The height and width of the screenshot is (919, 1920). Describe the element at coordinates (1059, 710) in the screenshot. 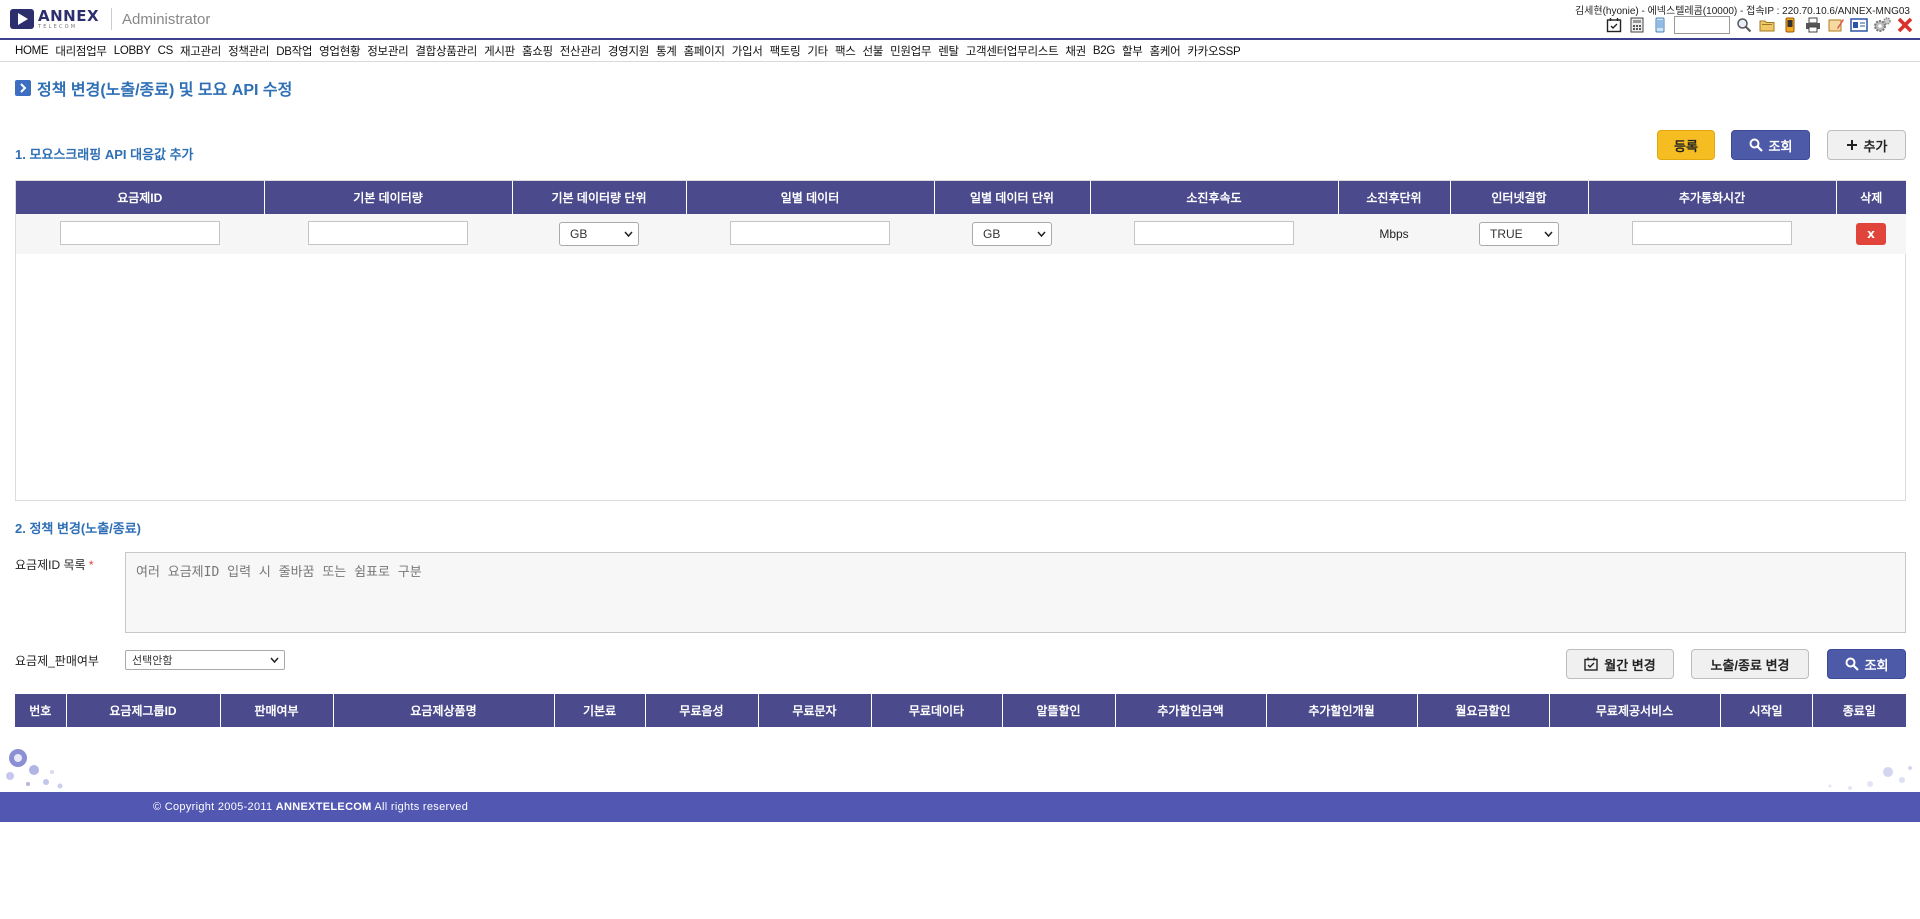

I see `column-header: 알뜰할인` at that location.